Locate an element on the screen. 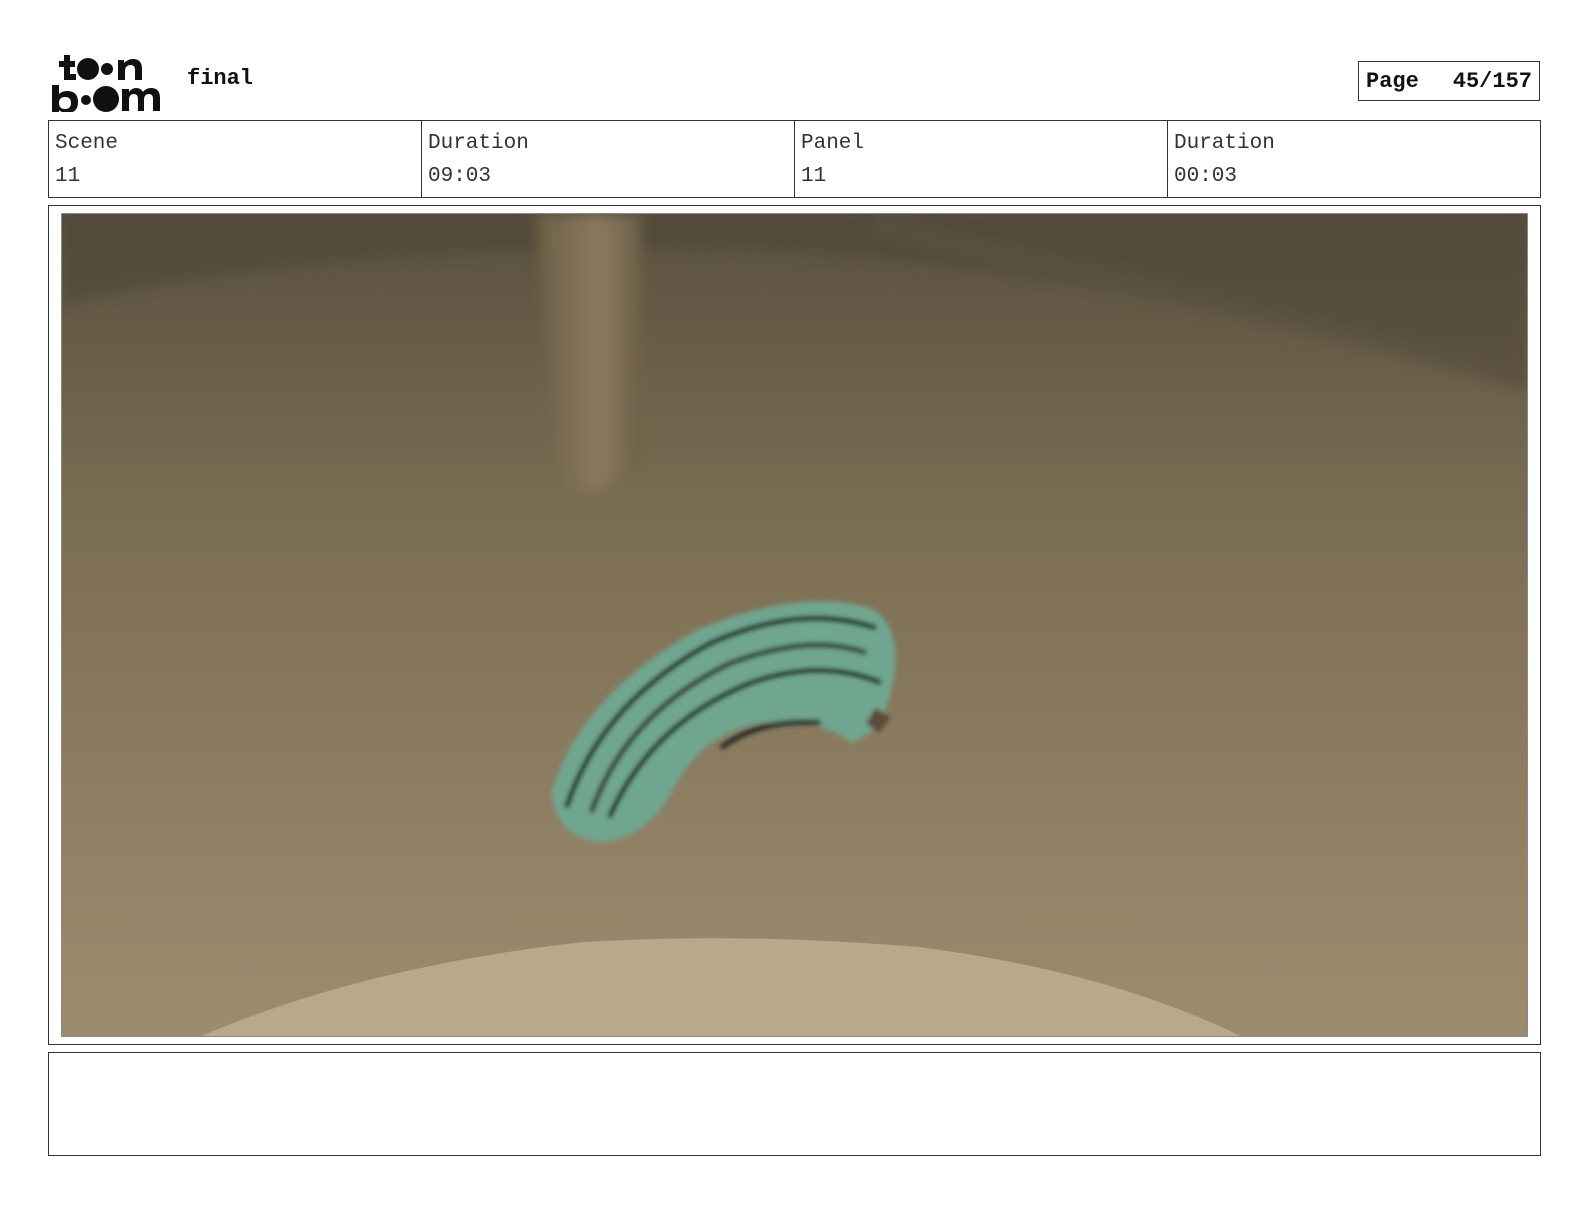  toon-boom-logo is located at coordinates (108, 82).